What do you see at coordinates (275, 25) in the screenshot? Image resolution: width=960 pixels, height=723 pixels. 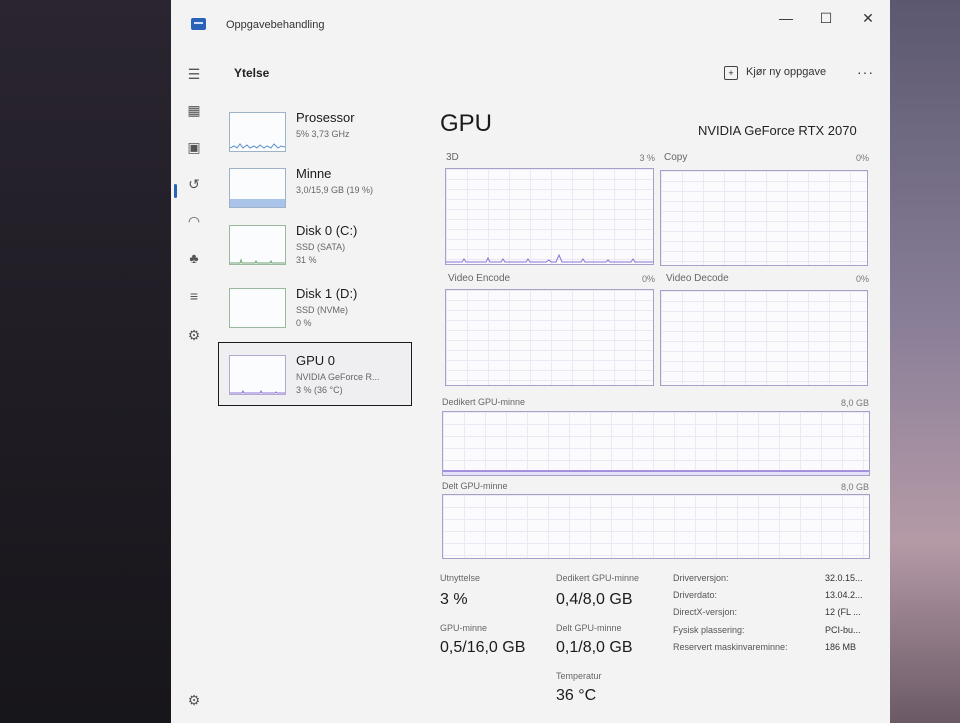 I see `window-title: Oppgavebehandling` at bounding box center [275, 25].